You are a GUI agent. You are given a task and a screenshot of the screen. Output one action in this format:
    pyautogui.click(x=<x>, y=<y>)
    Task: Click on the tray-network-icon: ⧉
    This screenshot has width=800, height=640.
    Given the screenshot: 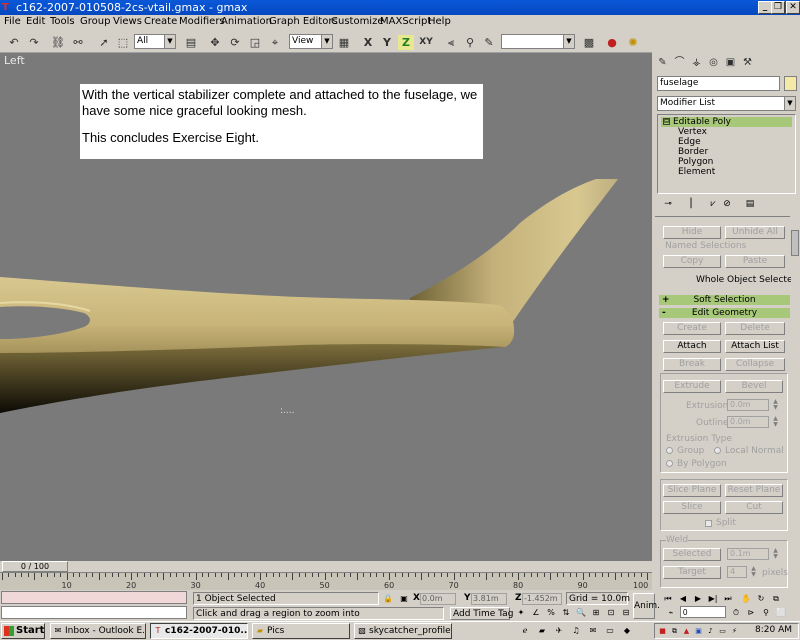 What is the action you would take?
    pyautogui.click(x=674, y=631)
    